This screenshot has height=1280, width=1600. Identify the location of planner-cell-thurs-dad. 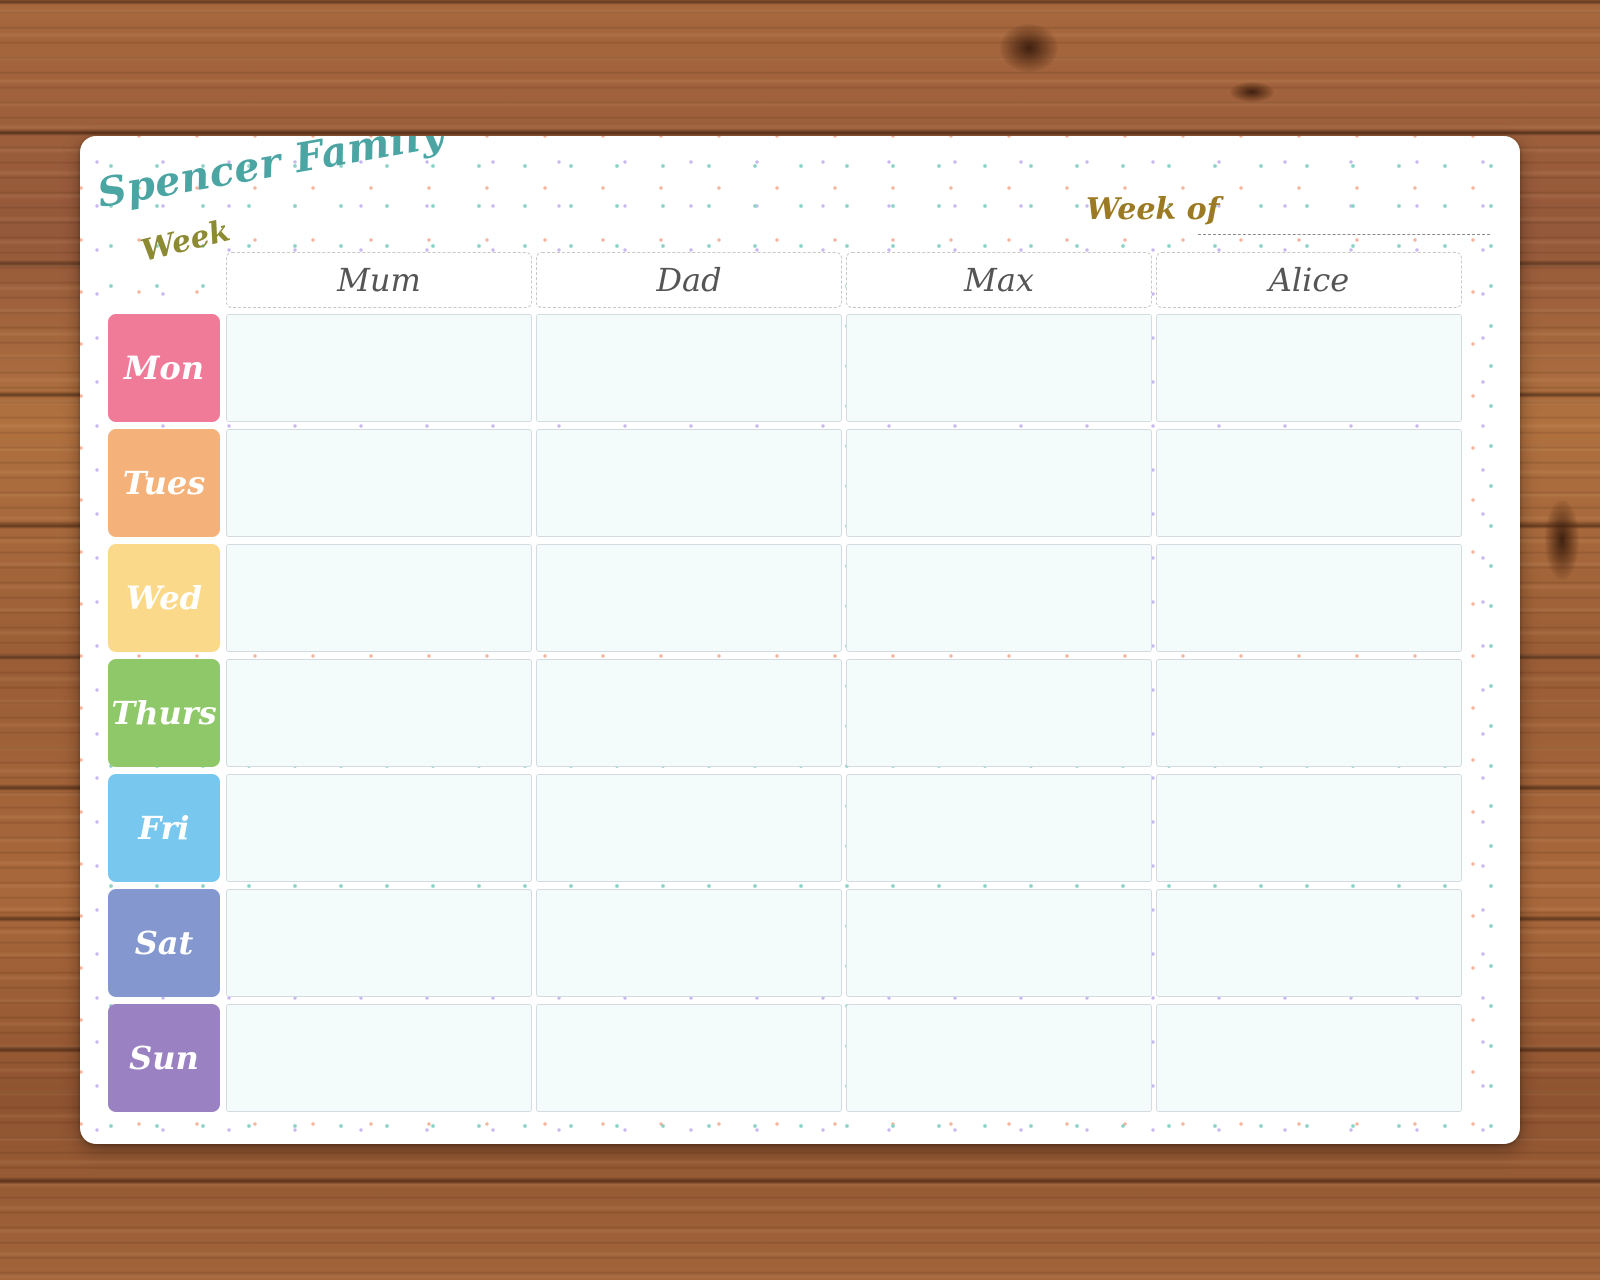
(689, 713).